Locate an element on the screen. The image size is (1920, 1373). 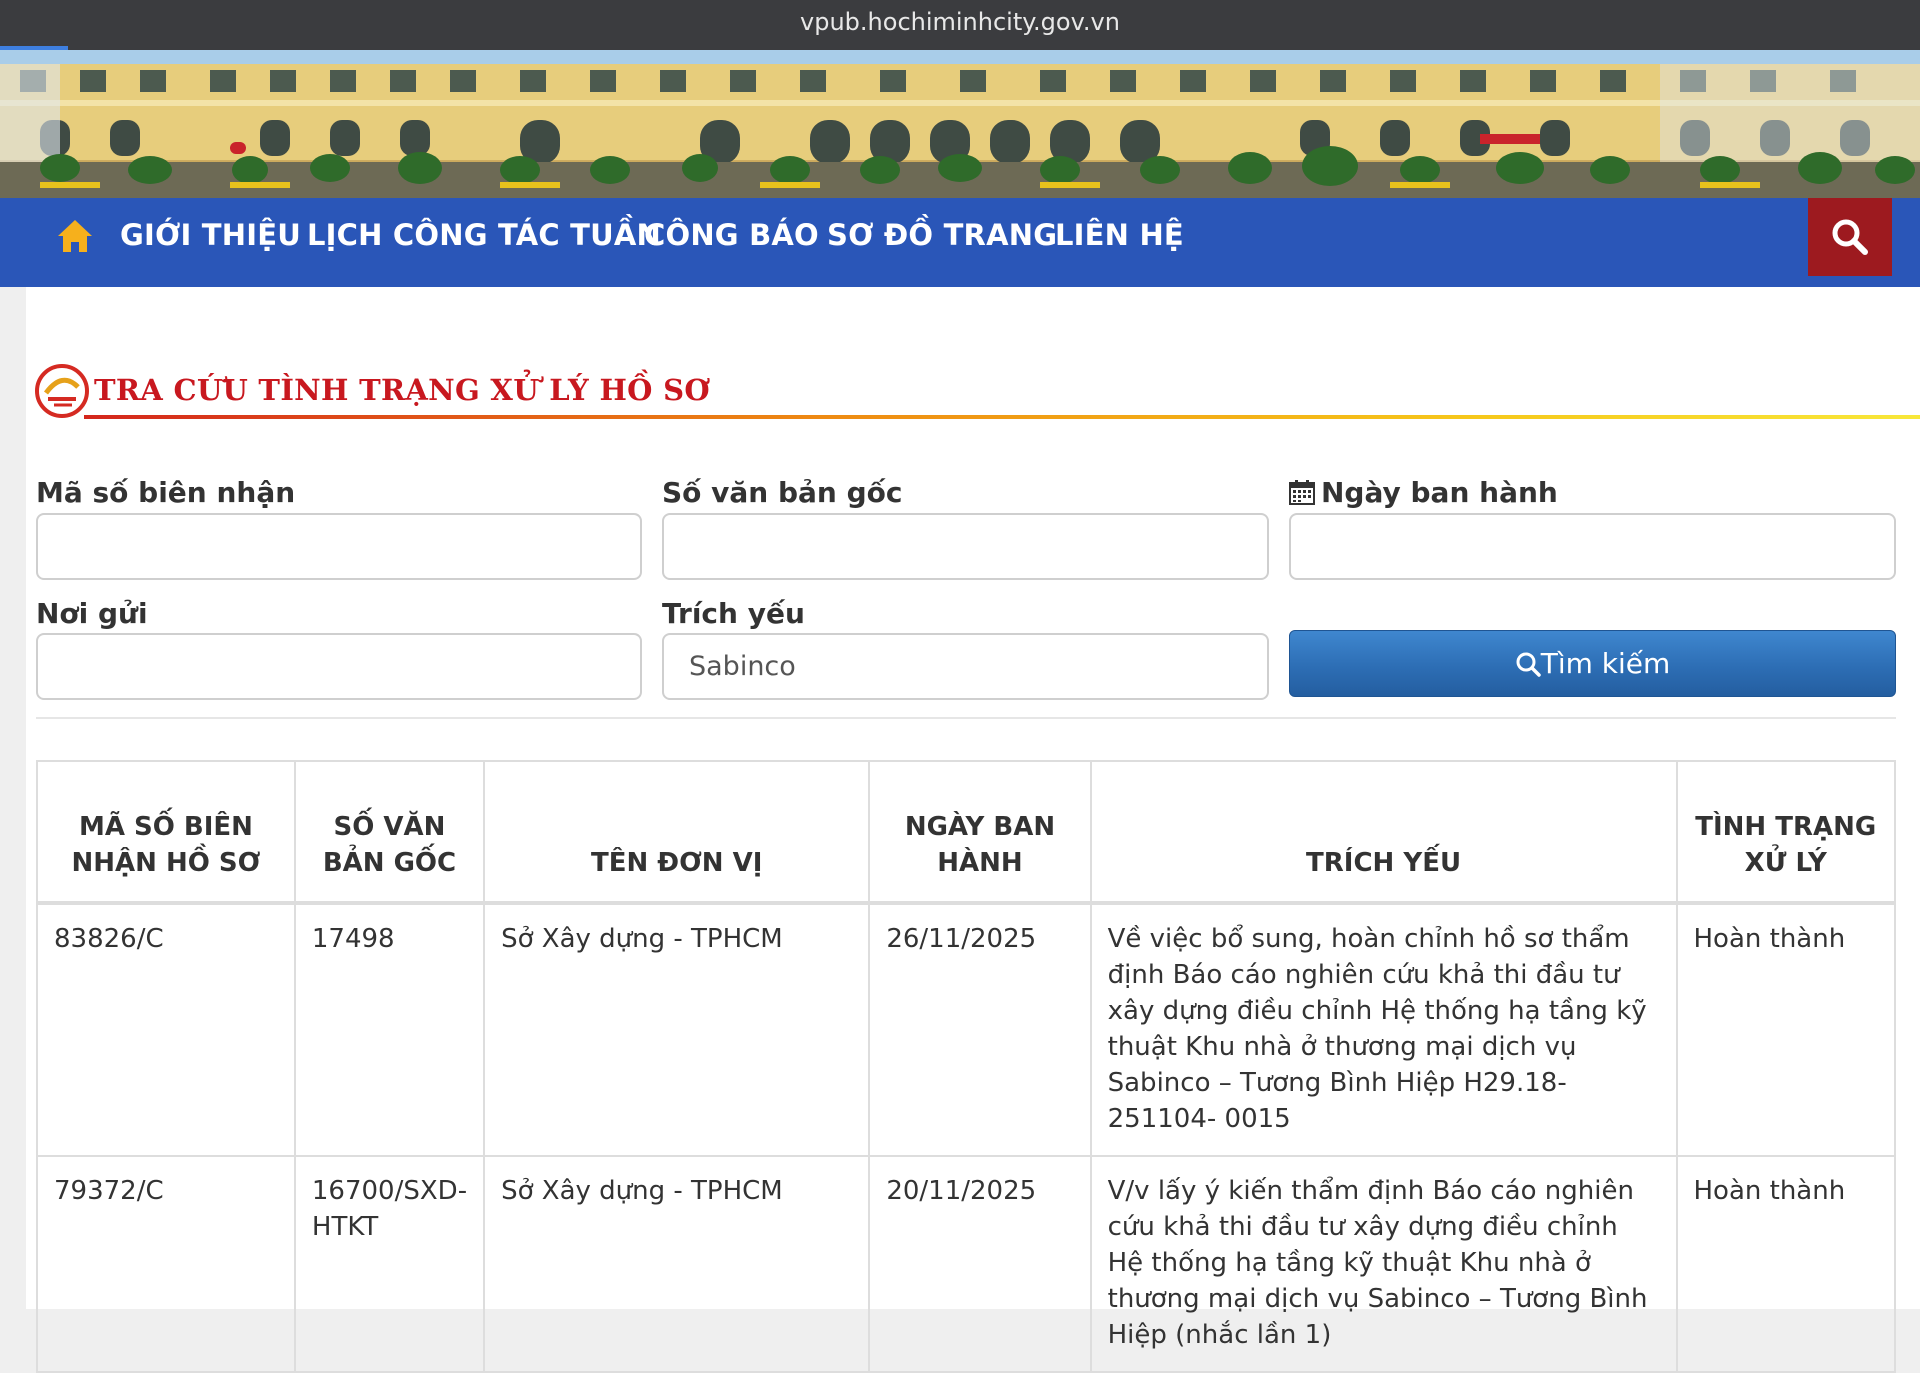
nav-search-button is located at coordinates (1850, 237).